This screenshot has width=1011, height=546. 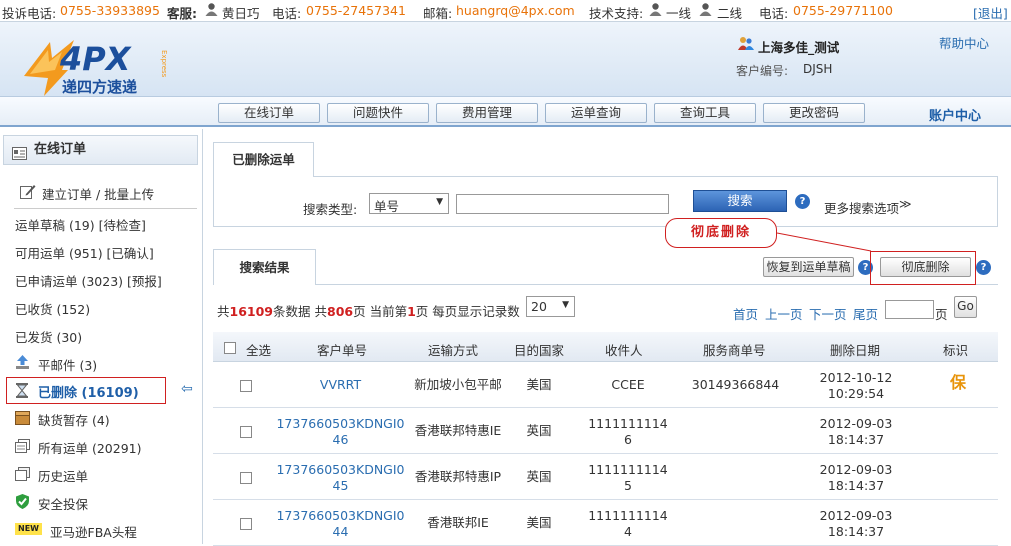 What do you see at coordinates (22, 418) in the screenshot?
I see `box-icon` at bounding box center [22, 418].